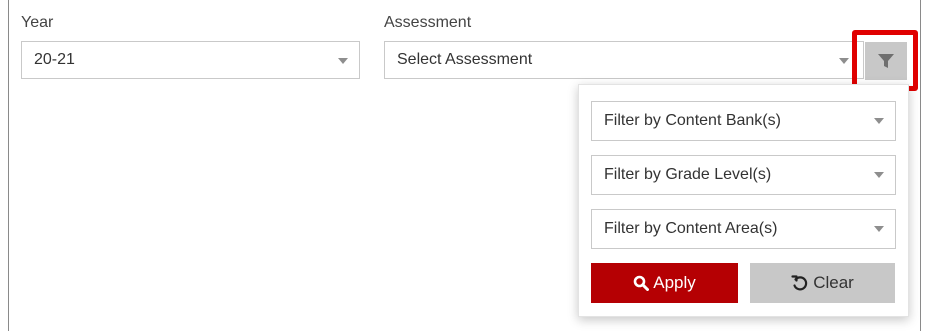 The width and height of the screenshot is (927, 331). What do you see at coordinates (190, 60) in the screenshot?
I see `year-select: 20-21` at bounding box center [190, 60].